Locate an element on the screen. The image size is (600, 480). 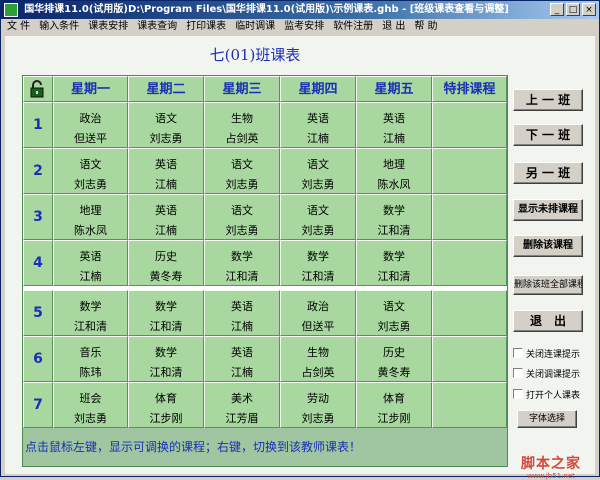
course-subject: 班会 is located at coordinates (90, 398).